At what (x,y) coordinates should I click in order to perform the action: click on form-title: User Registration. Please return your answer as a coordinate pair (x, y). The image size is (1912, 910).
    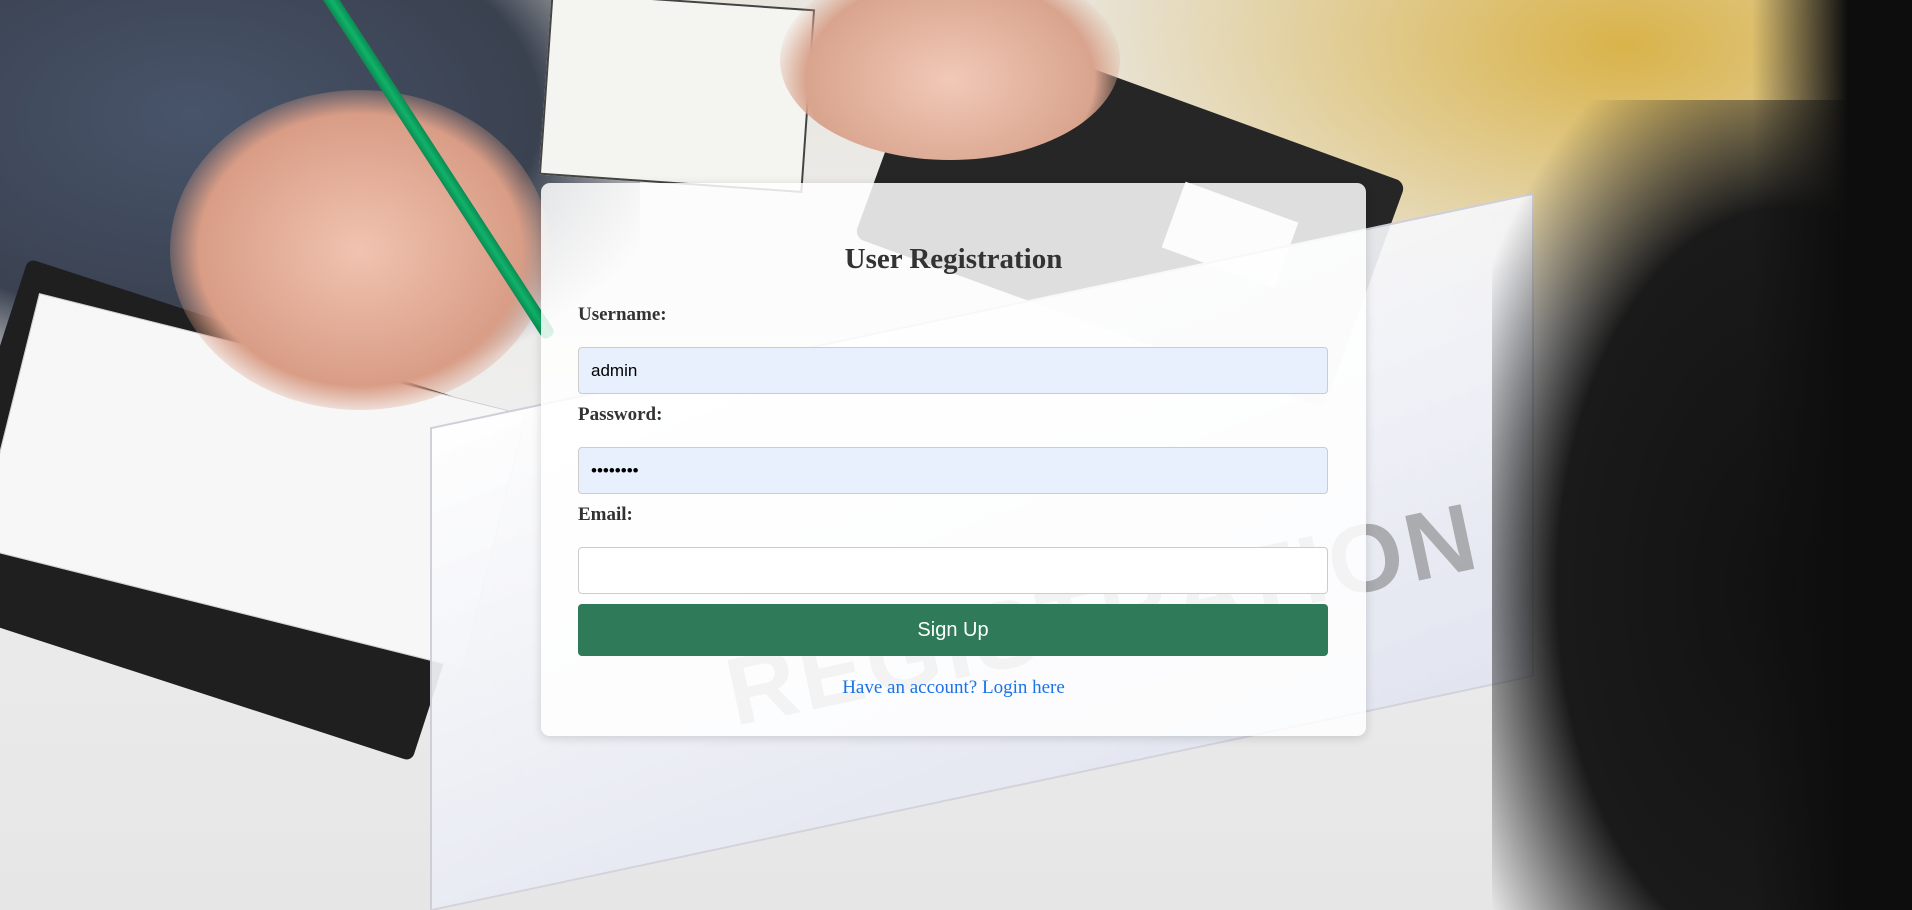
    Looking at the image, I should click on (953, 259).